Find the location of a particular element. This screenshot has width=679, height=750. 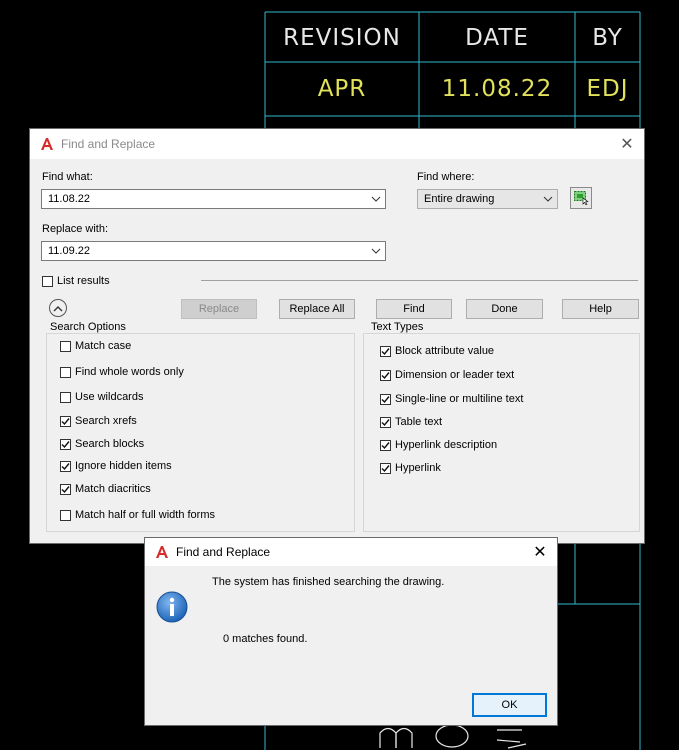

titleblock-header-date: DATE is located at coordinates (497, 38).